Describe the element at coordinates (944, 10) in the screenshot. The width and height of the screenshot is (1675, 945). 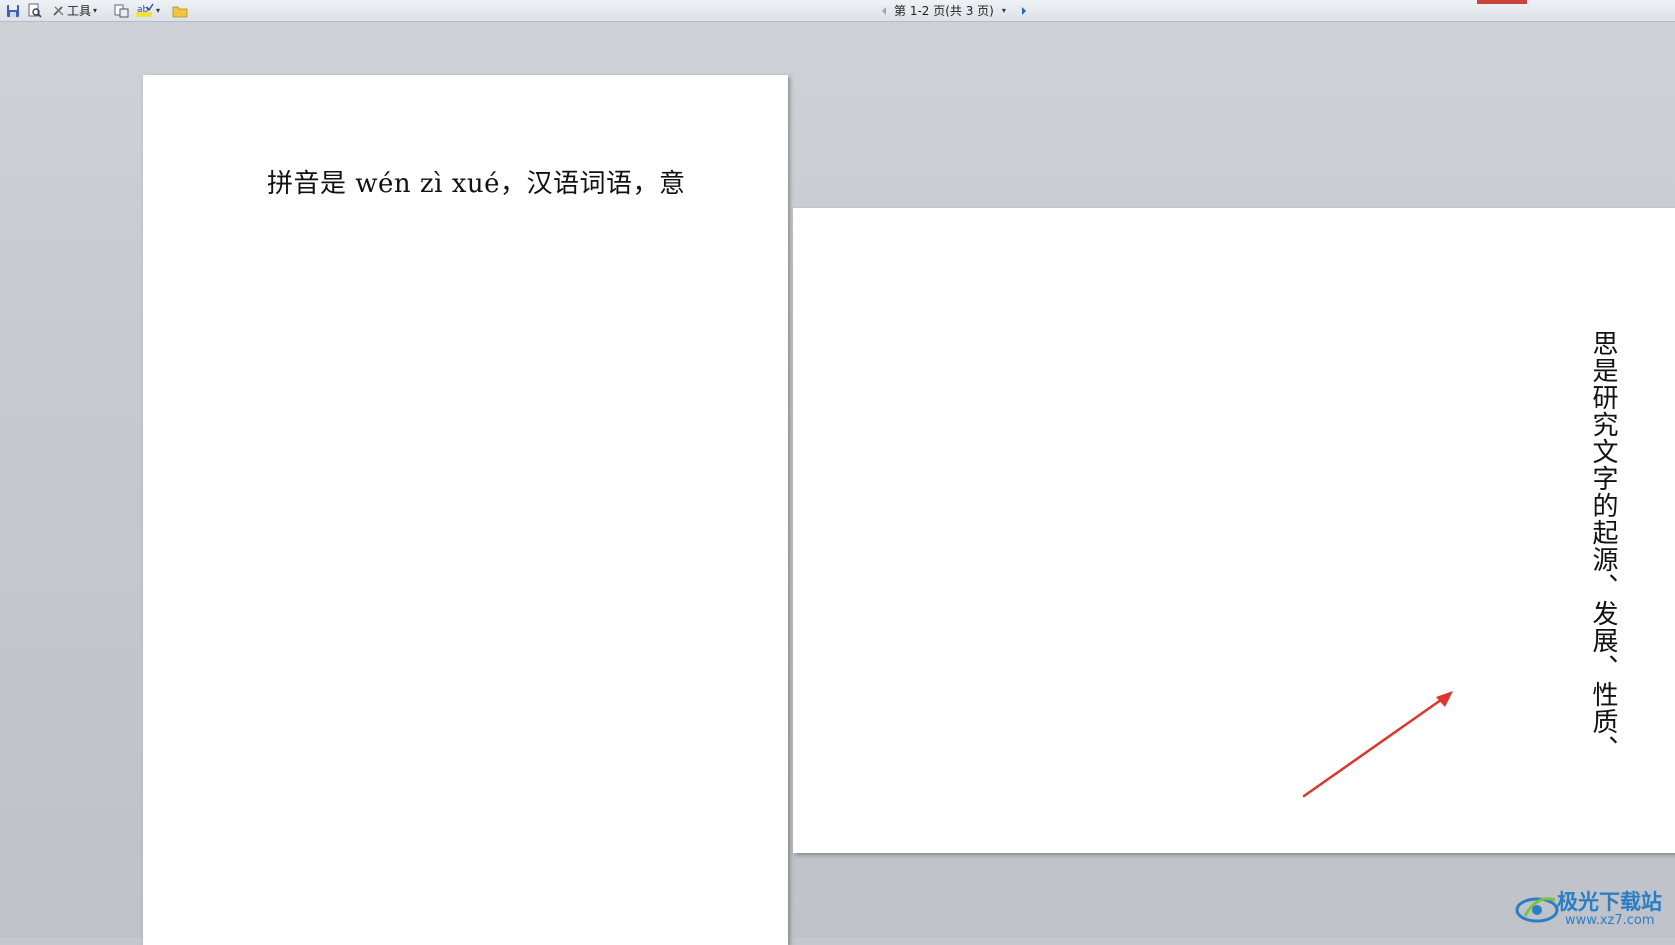
I see `page-indicator: 第 1-2 页(共 3 页)` at that location.